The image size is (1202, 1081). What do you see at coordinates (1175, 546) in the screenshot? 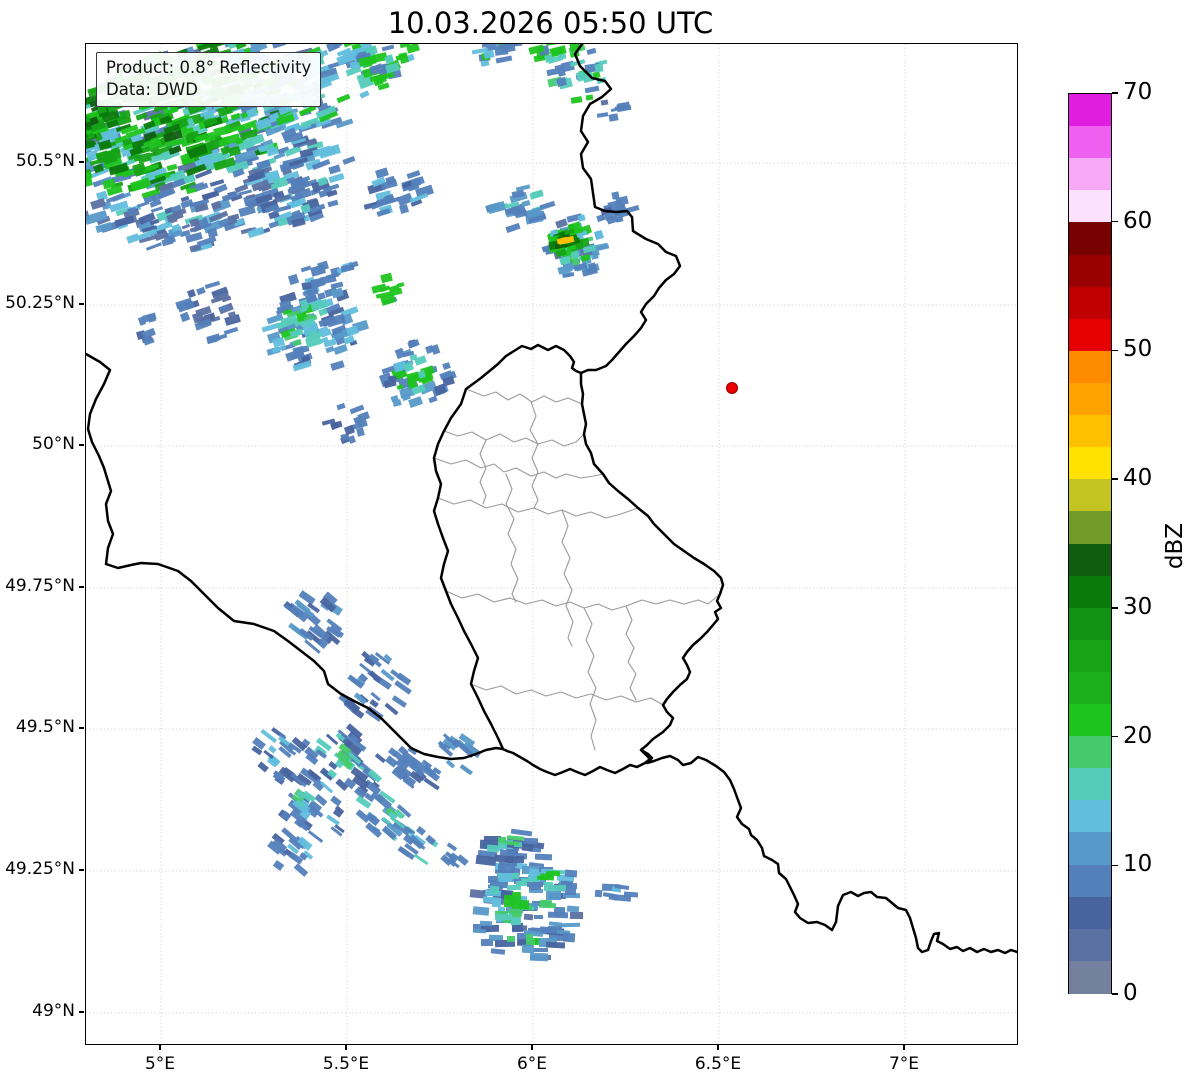
I see `colorbar-label: dBZ` at bounding box center [1175, 546].